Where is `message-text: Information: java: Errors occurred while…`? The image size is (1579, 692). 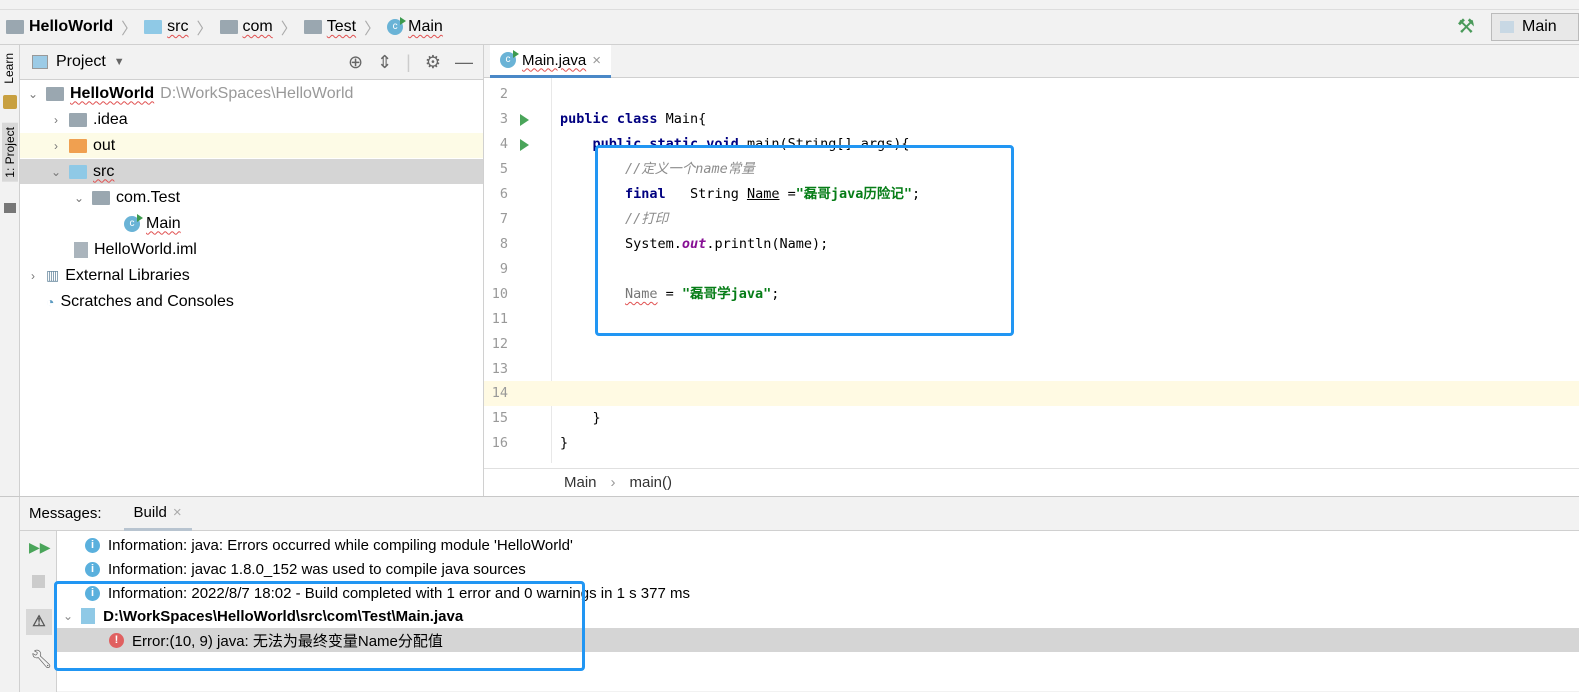 message-text: Information: java: Errors occurred while… is located at coordinates (340, 545).